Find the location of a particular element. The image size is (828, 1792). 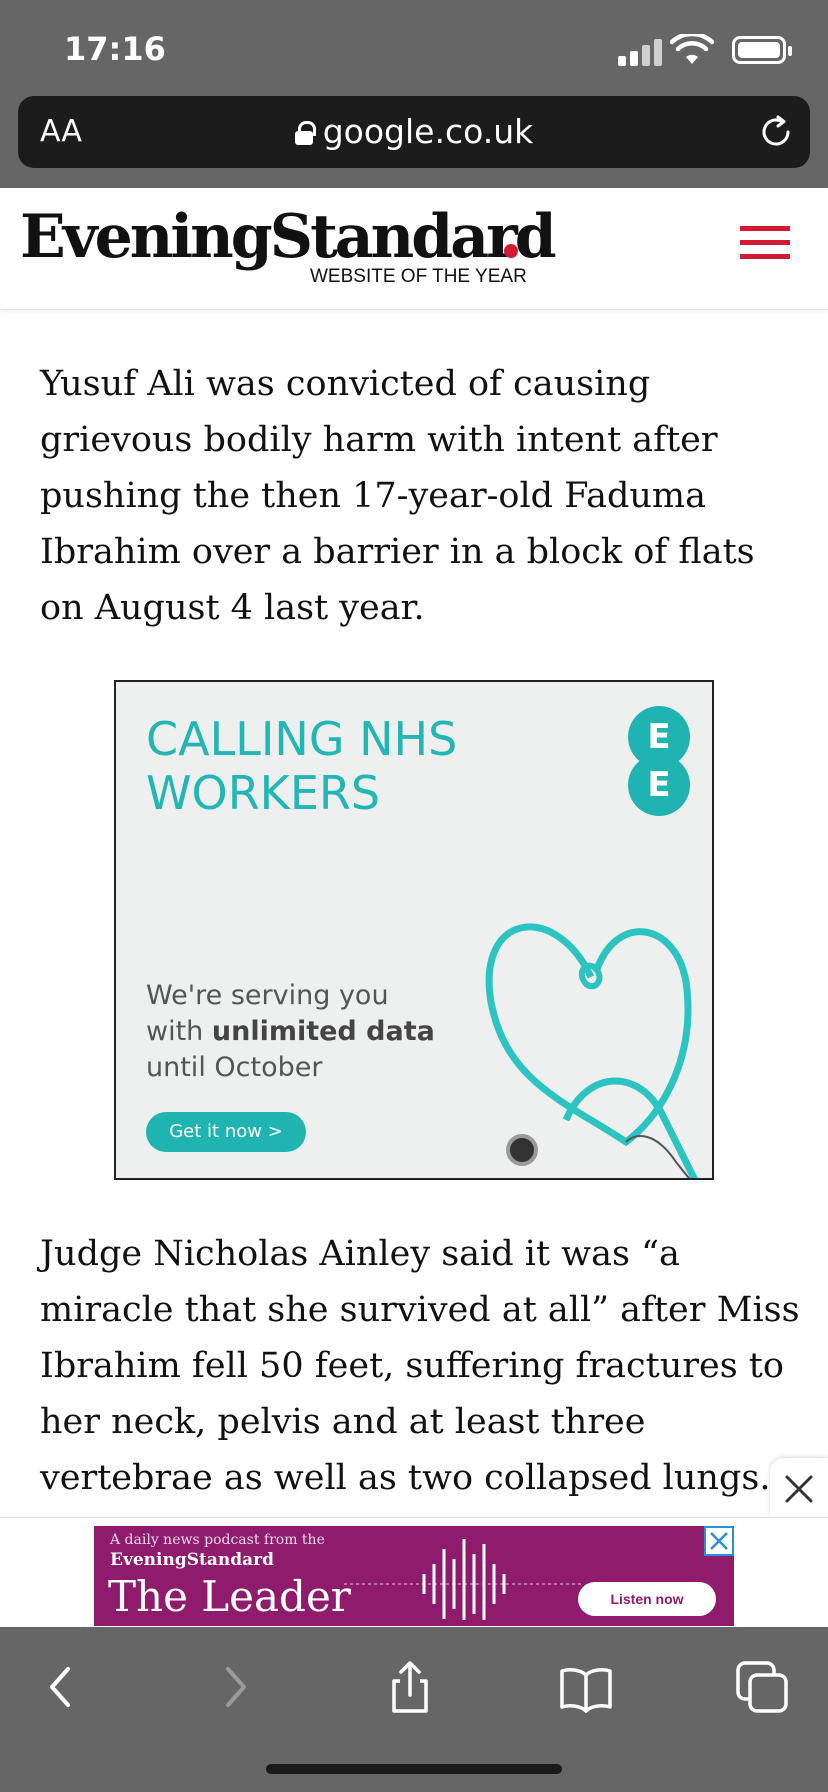

back-icon is located at coordinates (62, 1687).